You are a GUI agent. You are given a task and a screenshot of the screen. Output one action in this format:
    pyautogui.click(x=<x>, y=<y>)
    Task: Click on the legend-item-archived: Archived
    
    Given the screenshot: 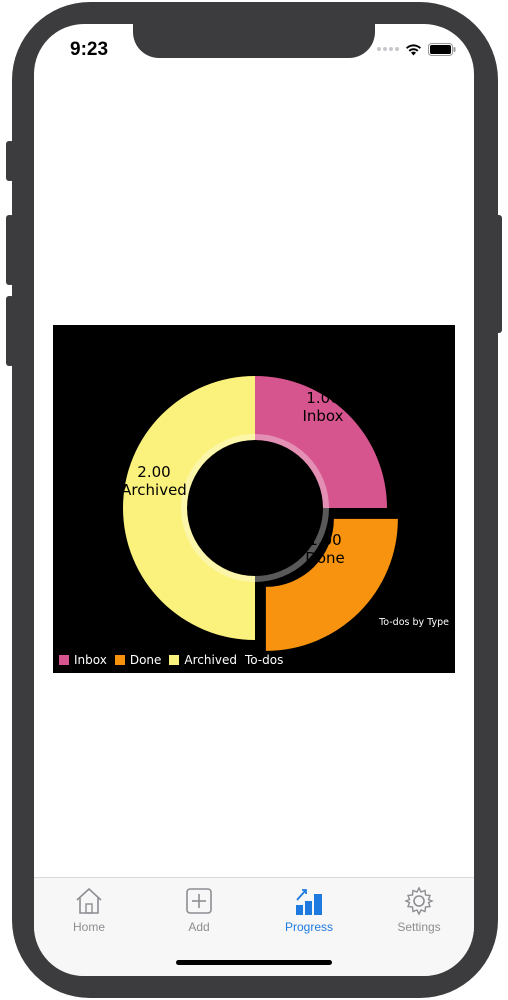 What is the action you would take?
    pyautogui.click(x=203, y=660)
    